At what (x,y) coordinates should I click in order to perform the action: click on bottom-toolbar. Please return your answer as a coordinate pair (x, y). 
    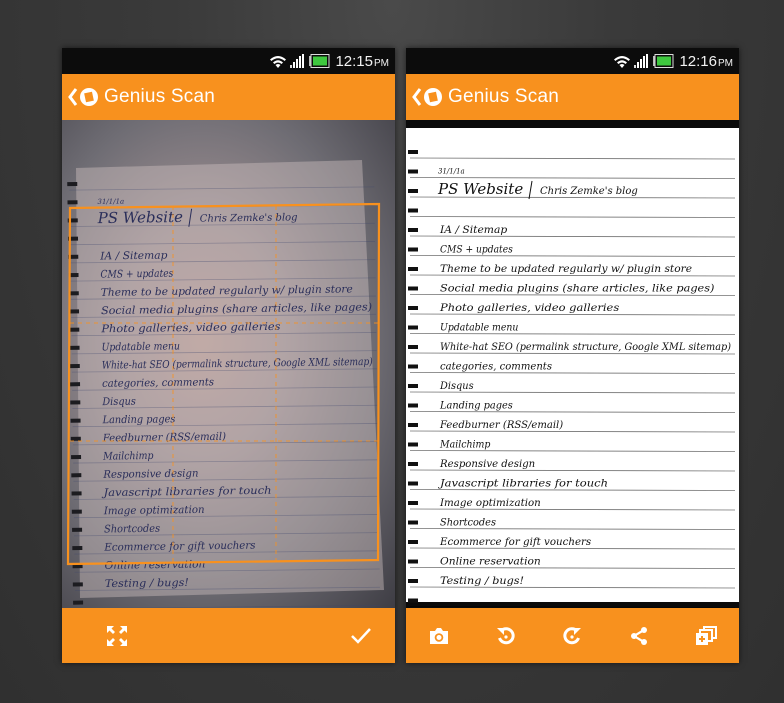
    Looking at the image, I should click on (228, 635).